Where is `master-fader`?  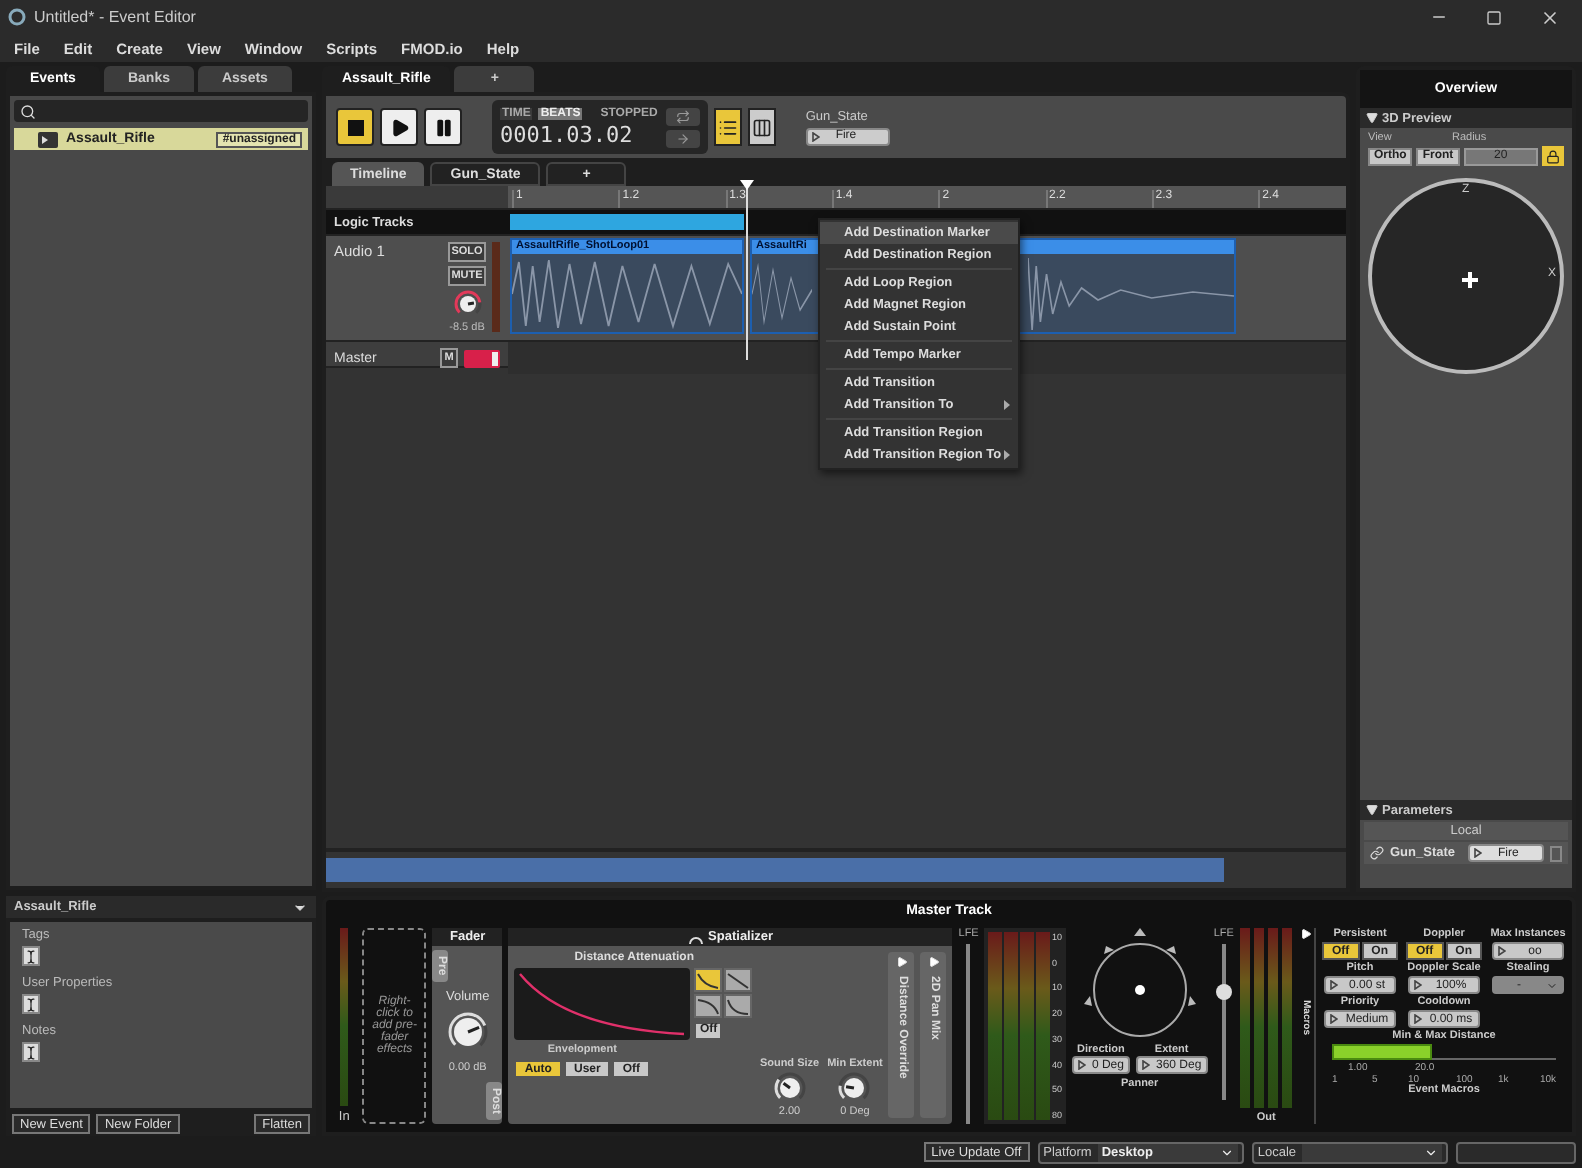
master-fader is located at coordinates (482, 358).